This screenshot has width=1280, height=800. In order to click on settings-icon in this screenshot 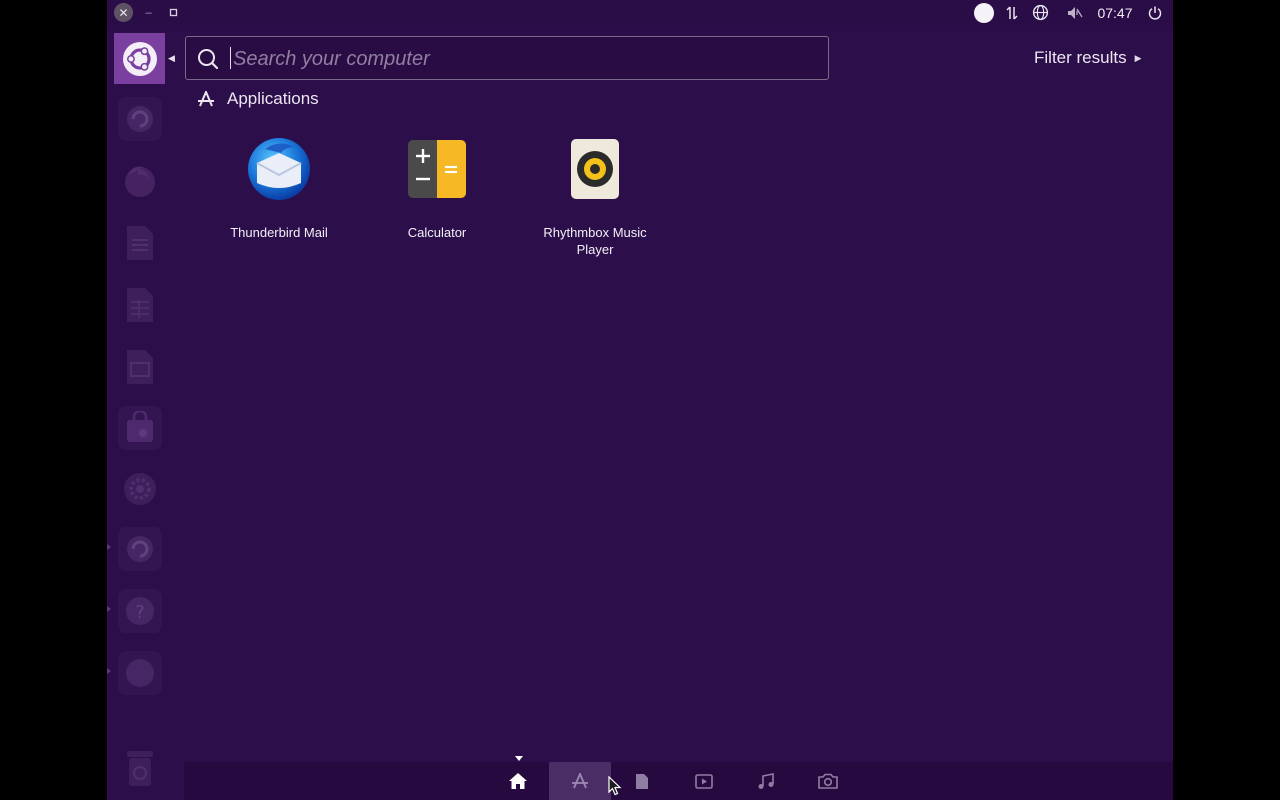, I will do `click(140, 489)`.